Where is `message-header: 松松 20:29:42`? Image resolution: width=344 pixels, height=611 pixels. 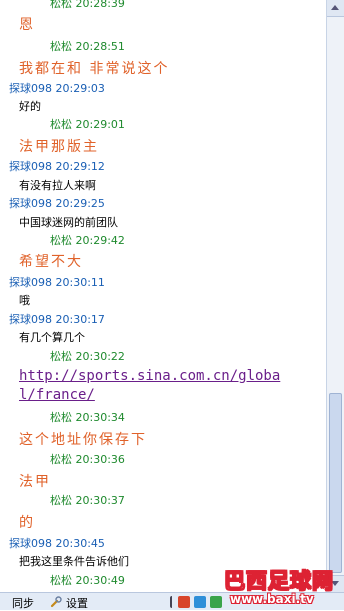
message-header: 松松 20:29:42 is located at coordinates (87, 240).